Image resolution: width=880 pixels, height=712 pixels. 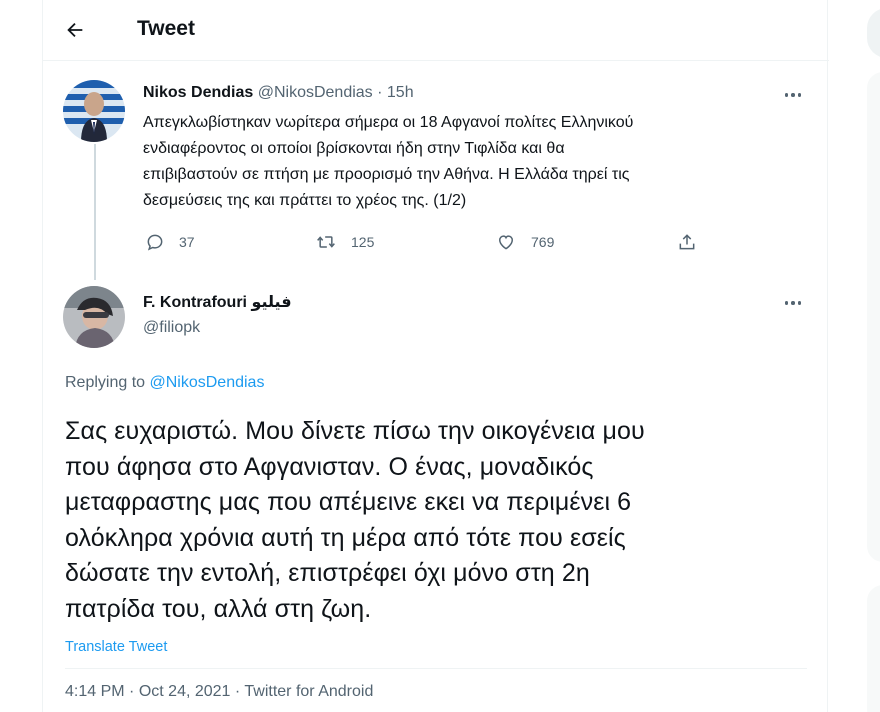 What do you see at coordinates (166, 28) in the screenshot?
I see `page-title: Tweet` at bounding box center [166, 28].